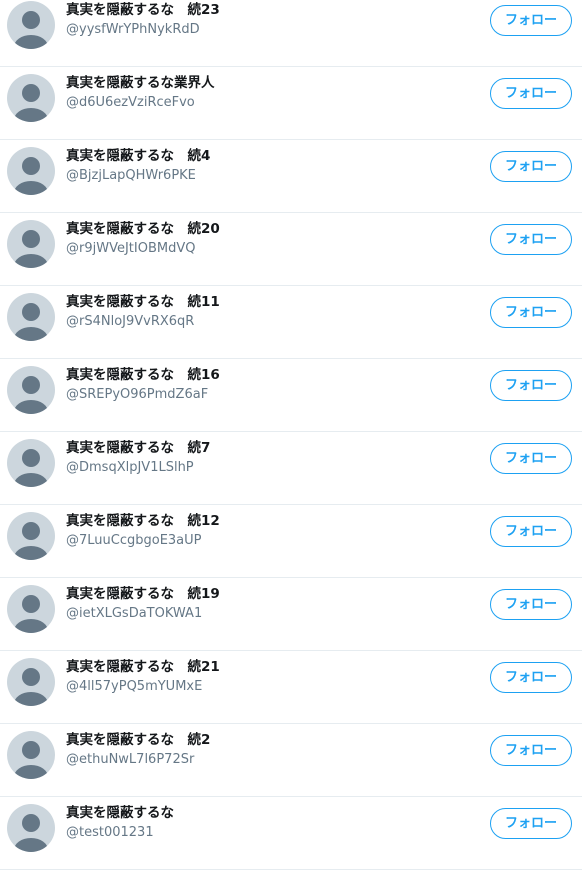  Describe the element at coordinates (291, 614) in the screenshot. I see `user-row: 真実を隠蔽するな 続19 @ietXLGsDaTOKWA1 フォロー` at that location.